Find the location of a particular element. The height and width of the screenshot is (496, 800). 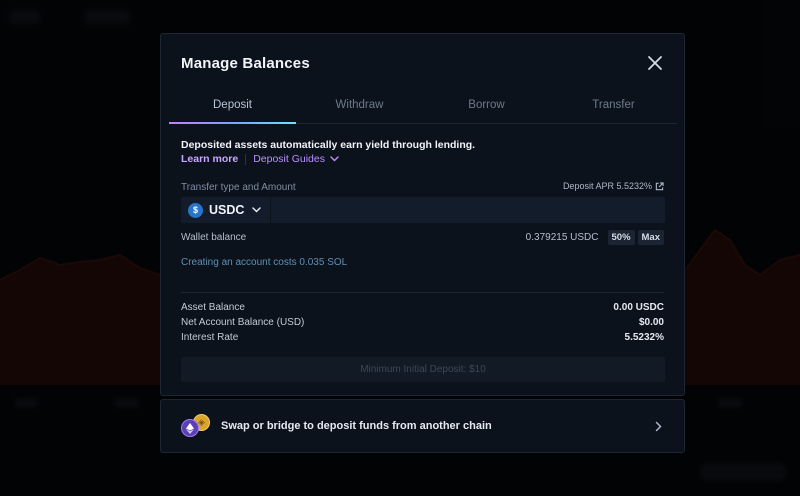

half-amount-button: 50% is located at coordinates (621, 237).